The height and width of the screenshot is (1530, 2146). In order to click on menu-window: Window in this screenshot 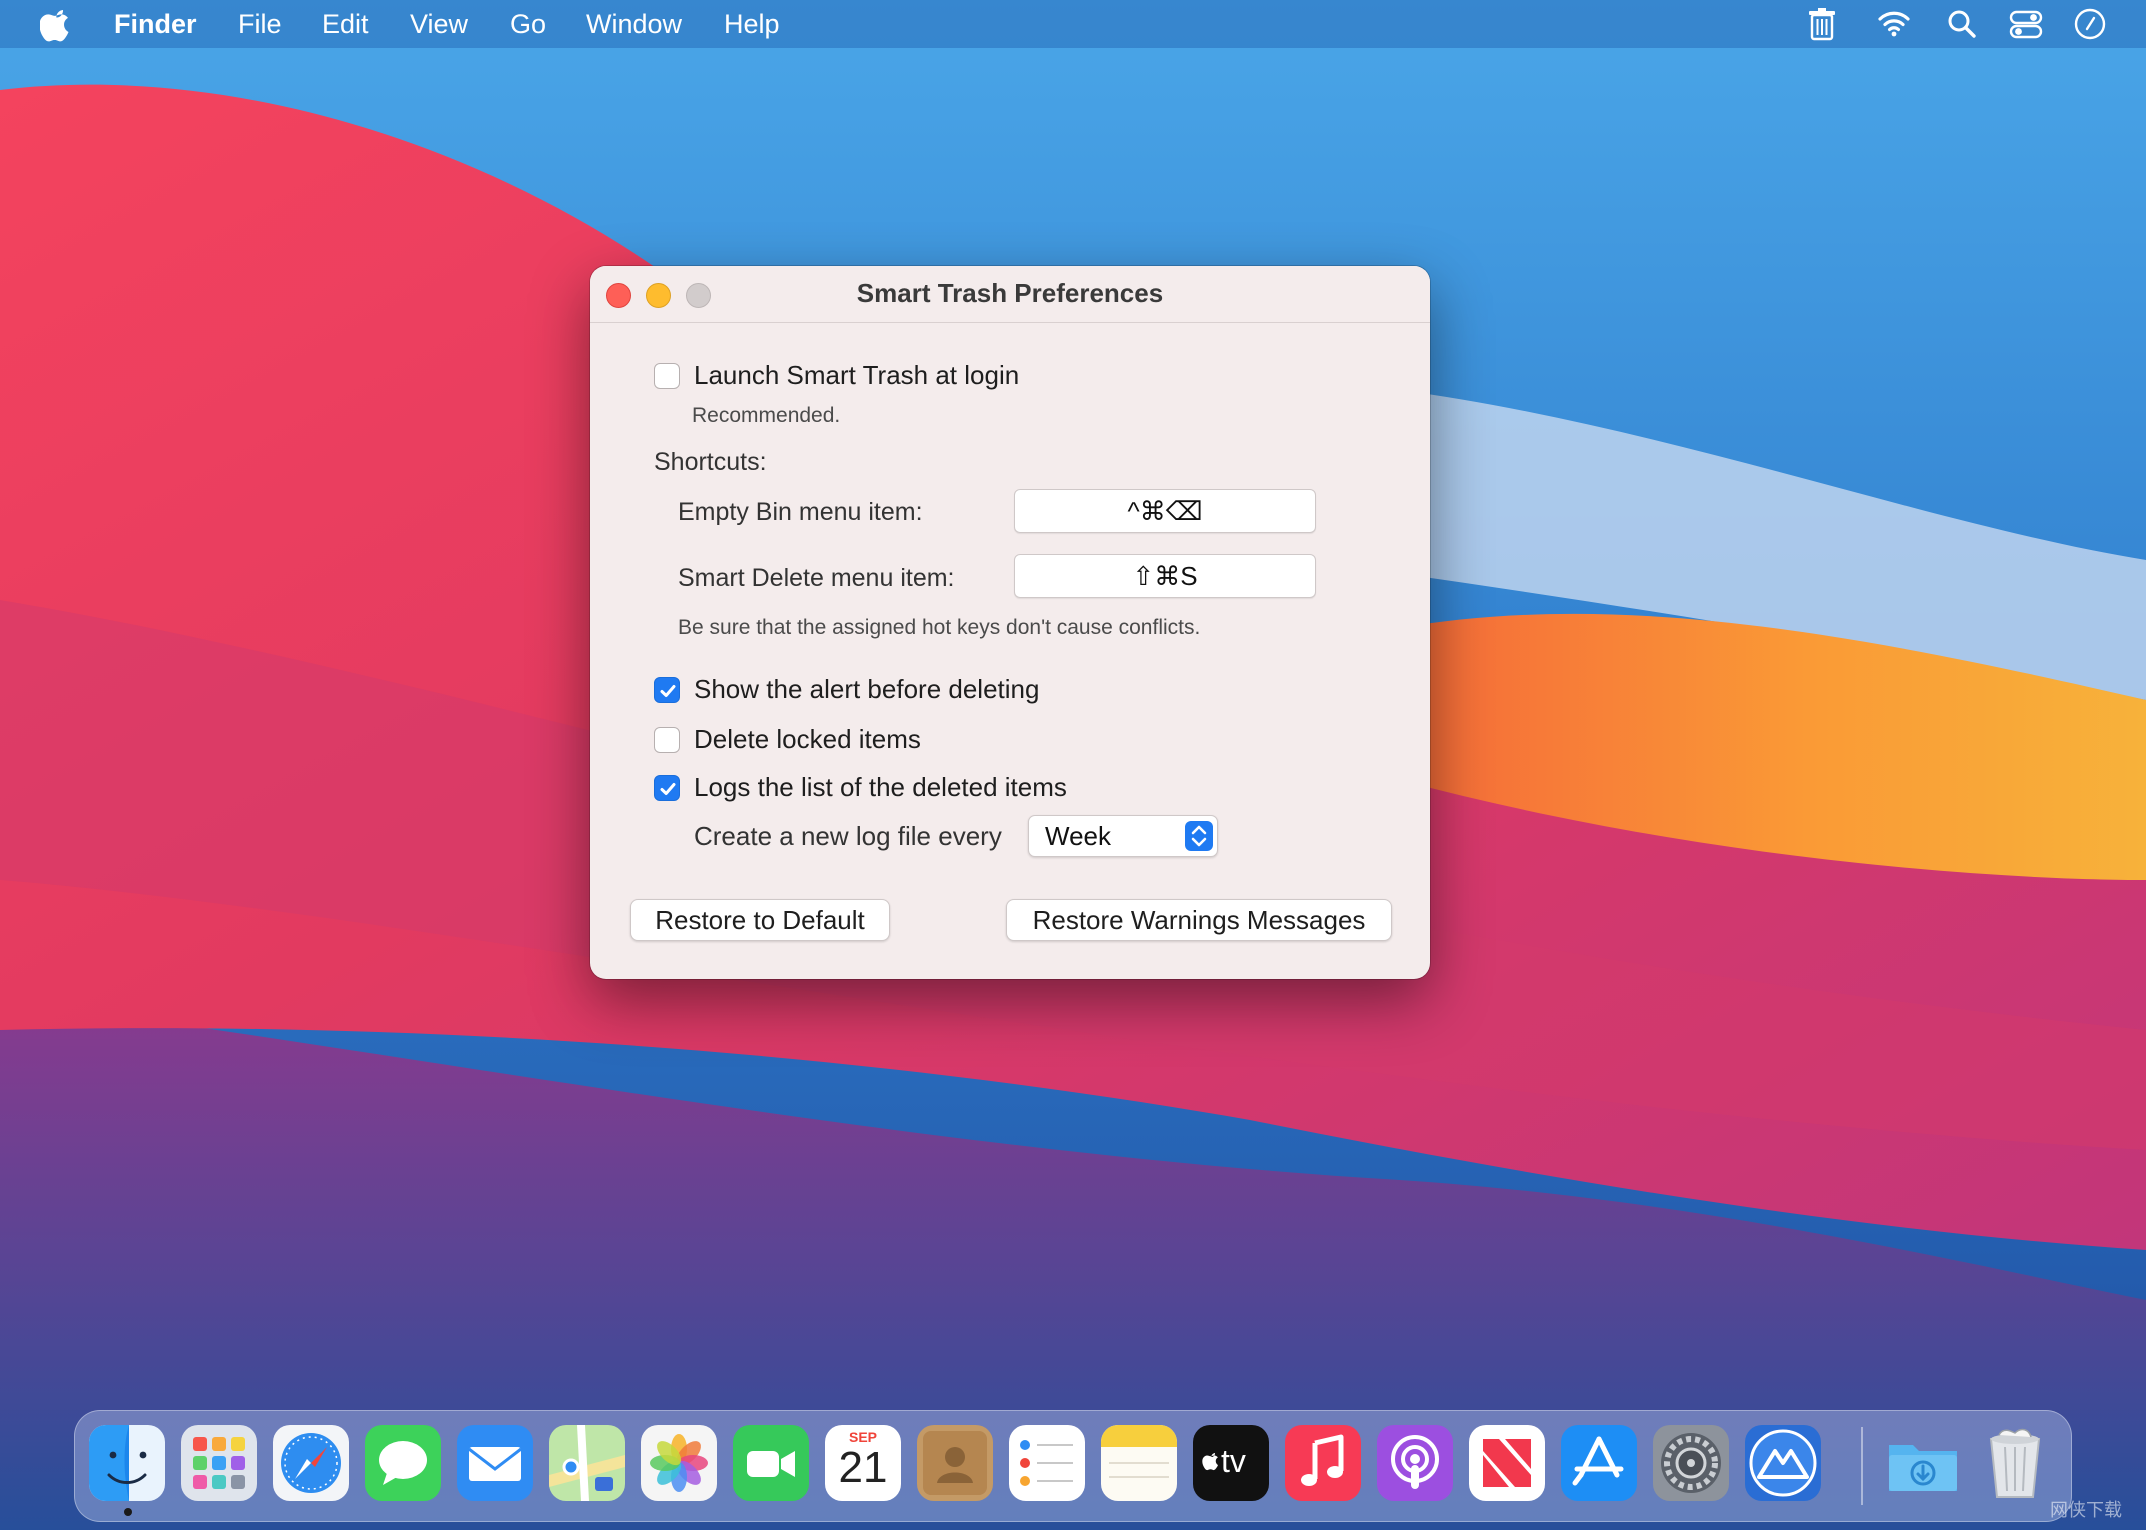, I will do `click(634, 24)`.